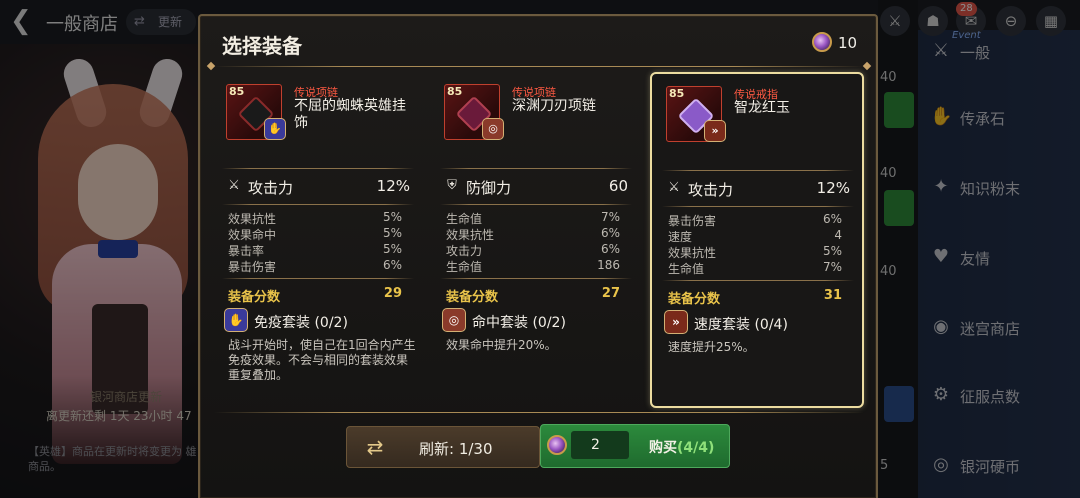  What do you see at coordinates (533, 295) in the screenshot?
I see `equipment-score: 装备分数 27` at bounding box center [533, 295].